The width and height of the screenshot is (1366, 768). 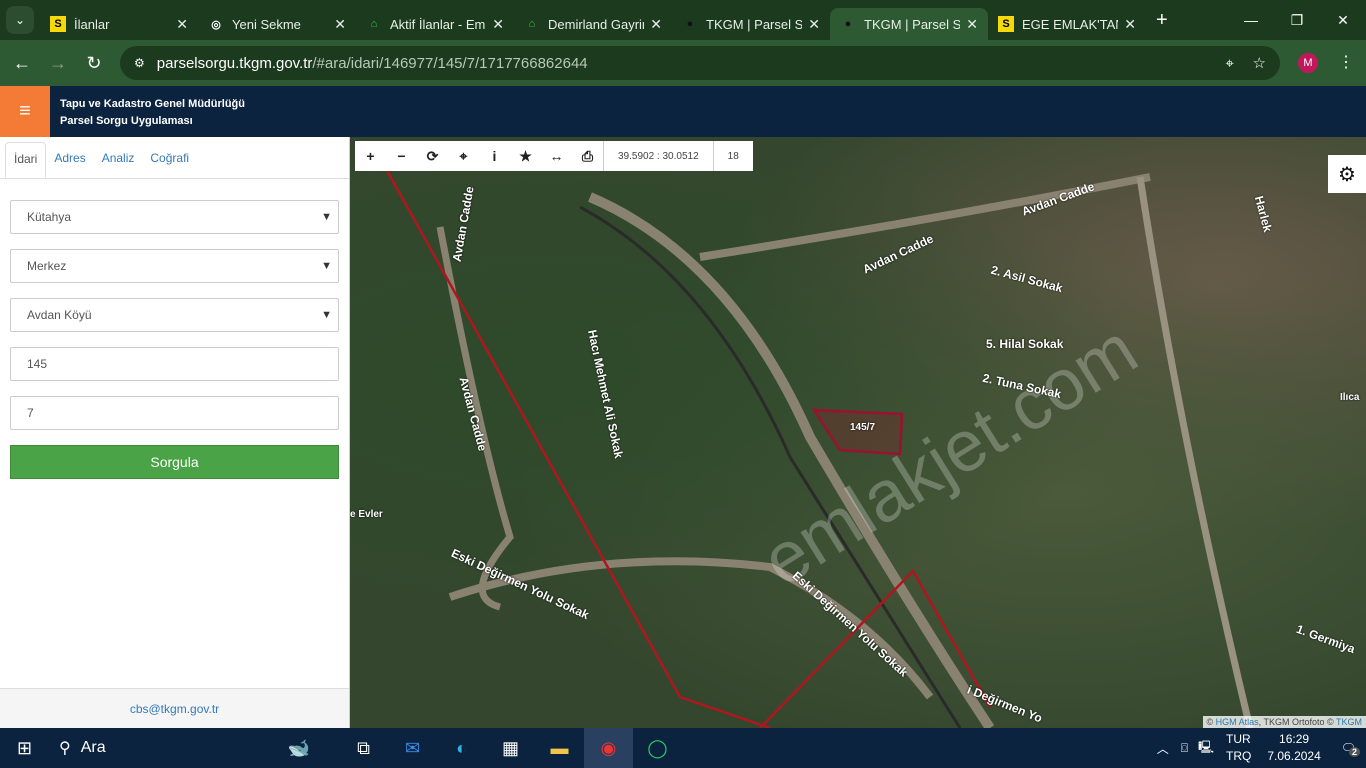 What do you see at coordinates (1294, 739) in the screenshot?
I see `time: 16:29` at bounding box center [1294, 739].